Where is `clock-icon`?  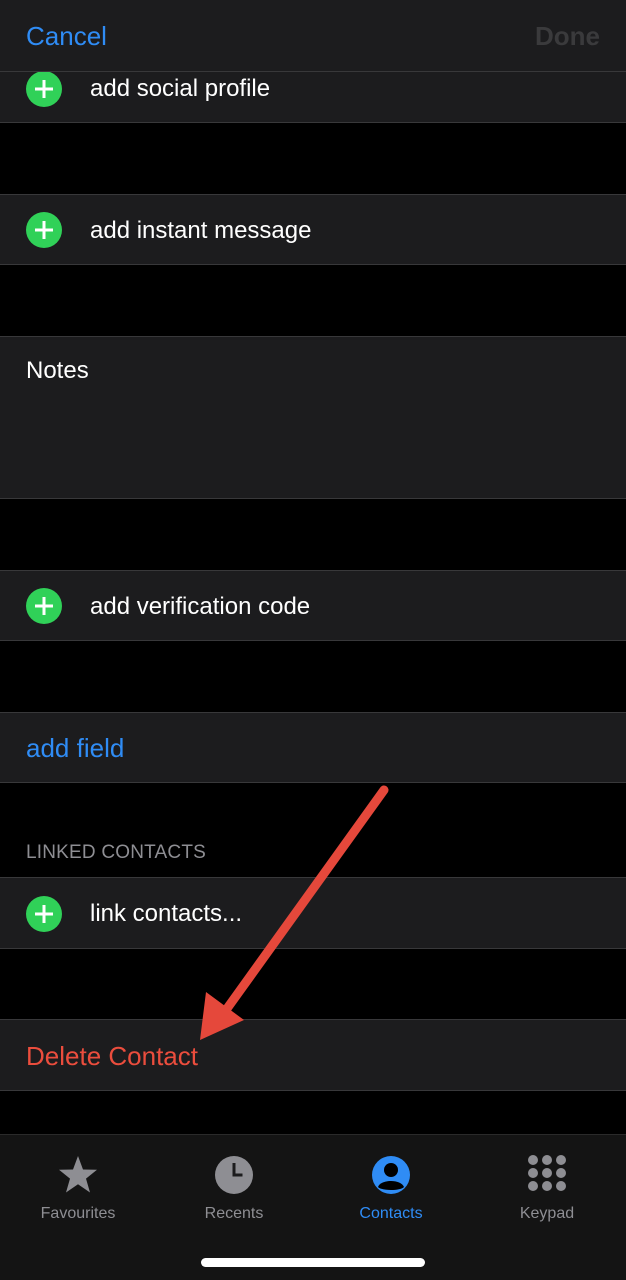
clock-icon is located at coordinates (234, 1175).